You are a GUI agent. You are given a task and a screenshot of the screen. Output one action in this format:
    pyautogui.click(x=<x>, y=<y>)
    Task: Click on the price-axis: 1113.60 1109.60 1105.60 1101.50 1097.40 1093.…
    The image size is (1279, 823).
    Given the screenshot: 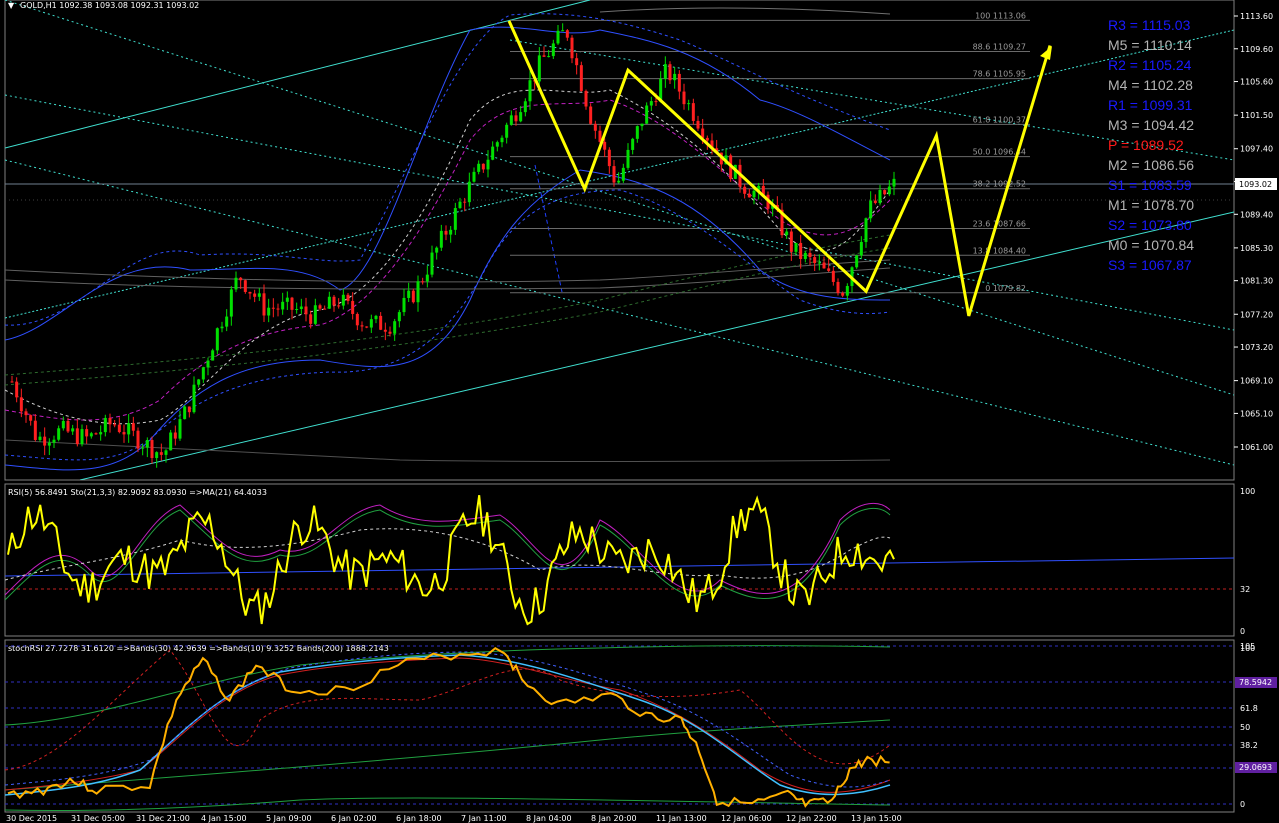 What is the action you would take?
    pyautogui.click(x=1253, y=232)
    